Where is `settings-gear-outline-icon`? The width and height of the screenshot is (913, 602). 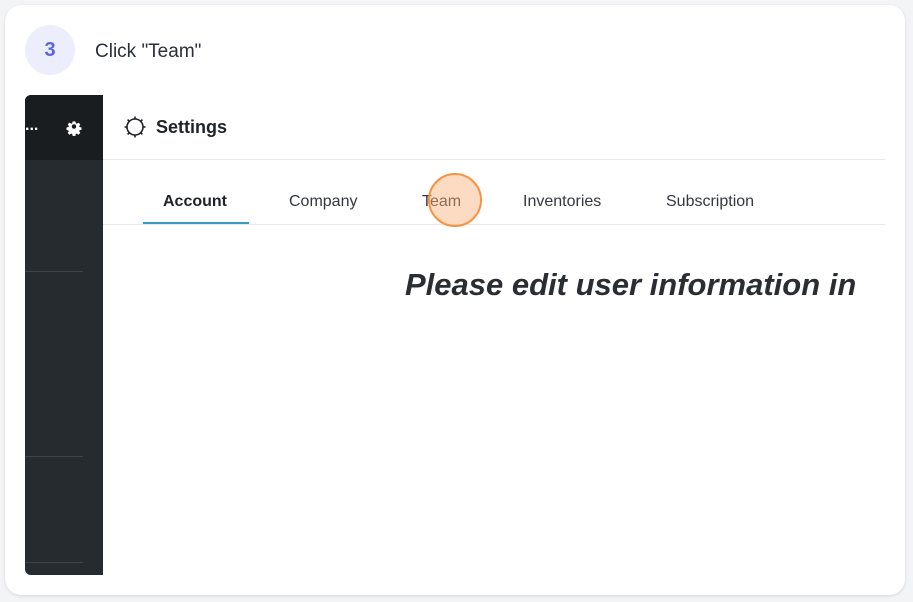 settings-gear-outline-icon is located at coordinates (135, 127).